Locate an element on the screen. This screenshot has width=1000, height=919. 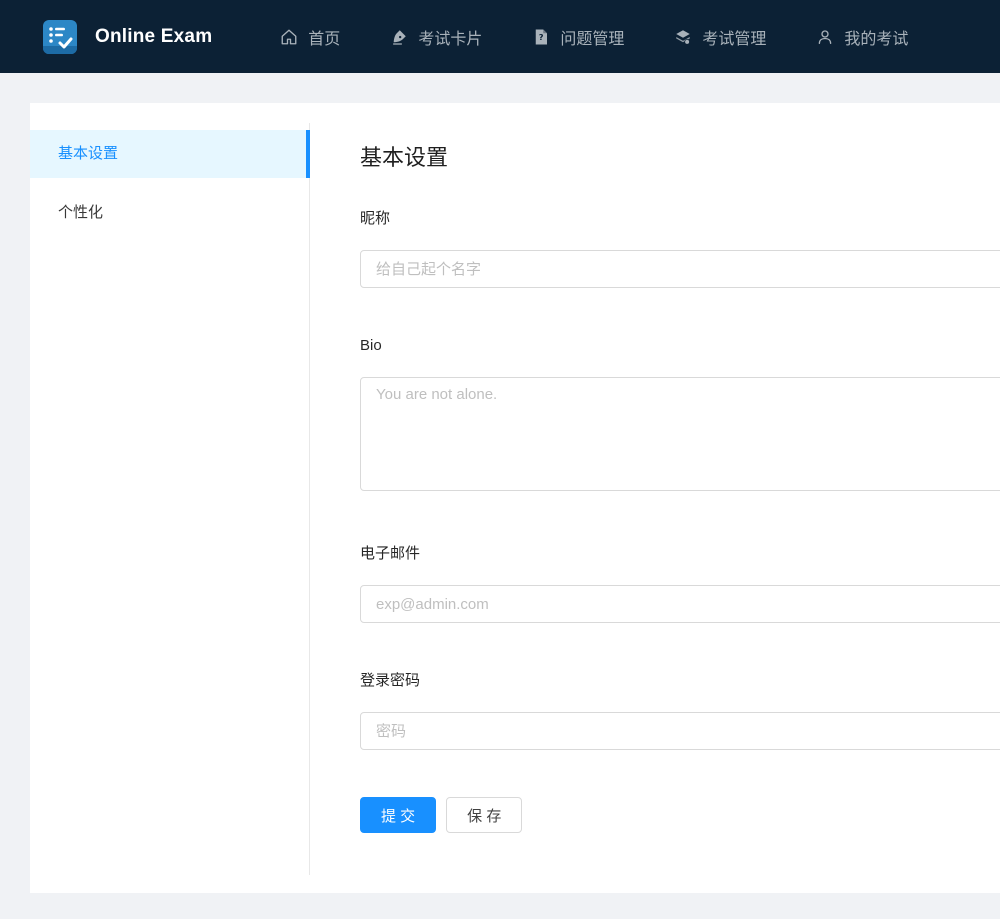
sidebar-item-label: 个性化 is located at coordinates (81, 212).